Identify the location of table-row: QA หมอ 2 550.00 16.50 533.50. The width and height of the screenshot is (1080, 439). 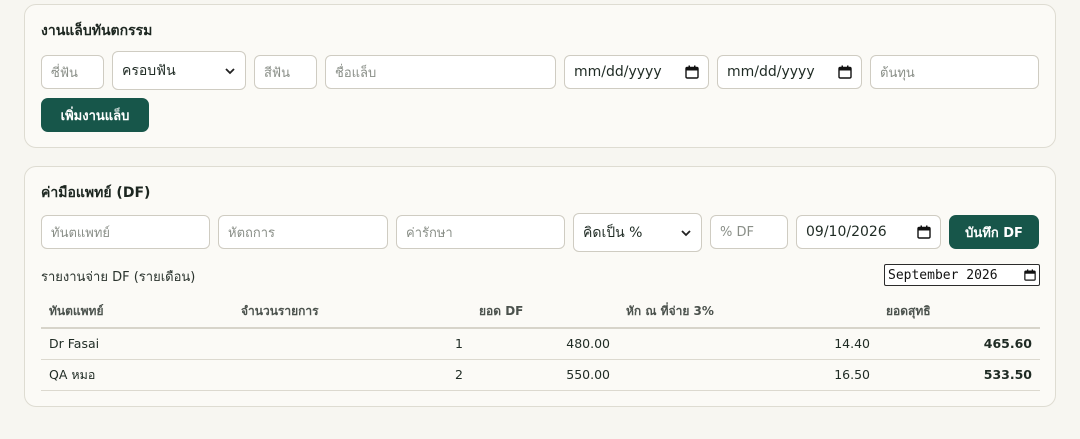
(540, 375).